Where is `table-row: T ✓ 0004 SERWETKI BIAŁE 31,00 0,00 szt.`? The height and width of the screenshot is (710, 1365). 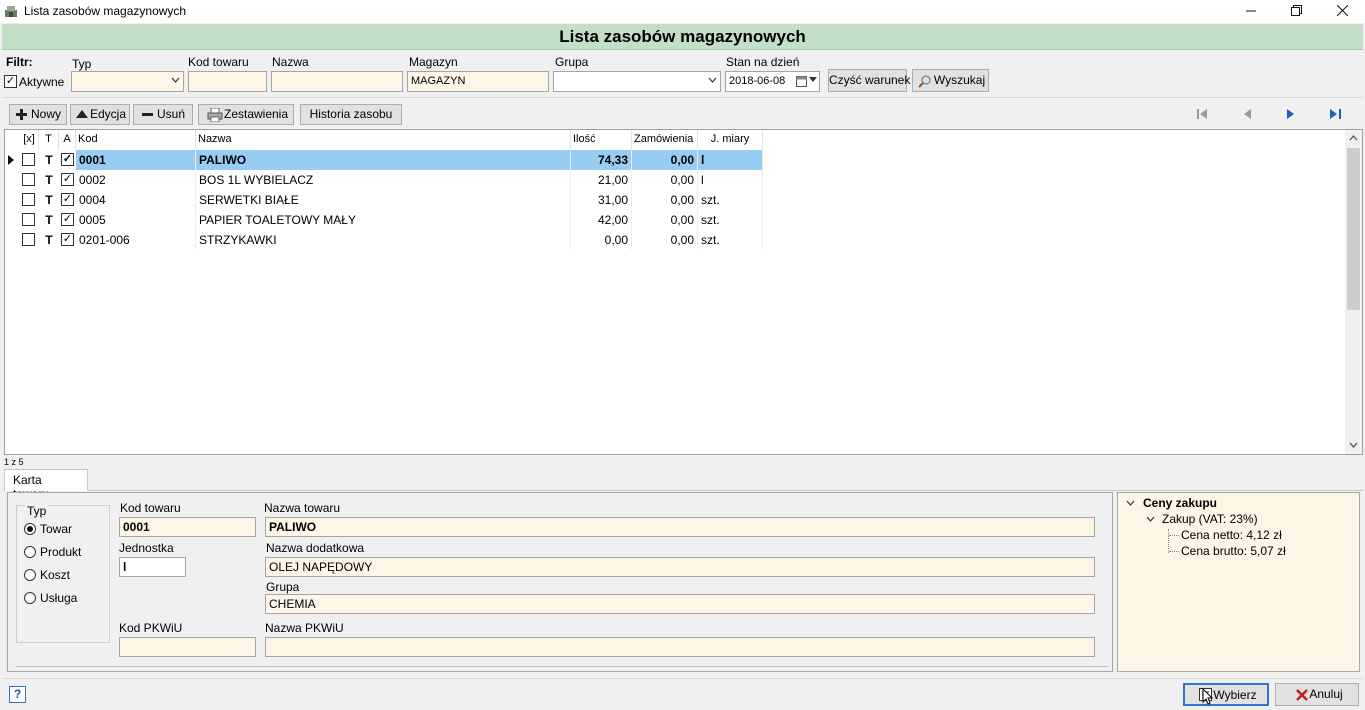 table-row: T ✓ 0004 SERWETKI BIAŁE 31,00 0,00 szt. is located at coordinates (384, 200).